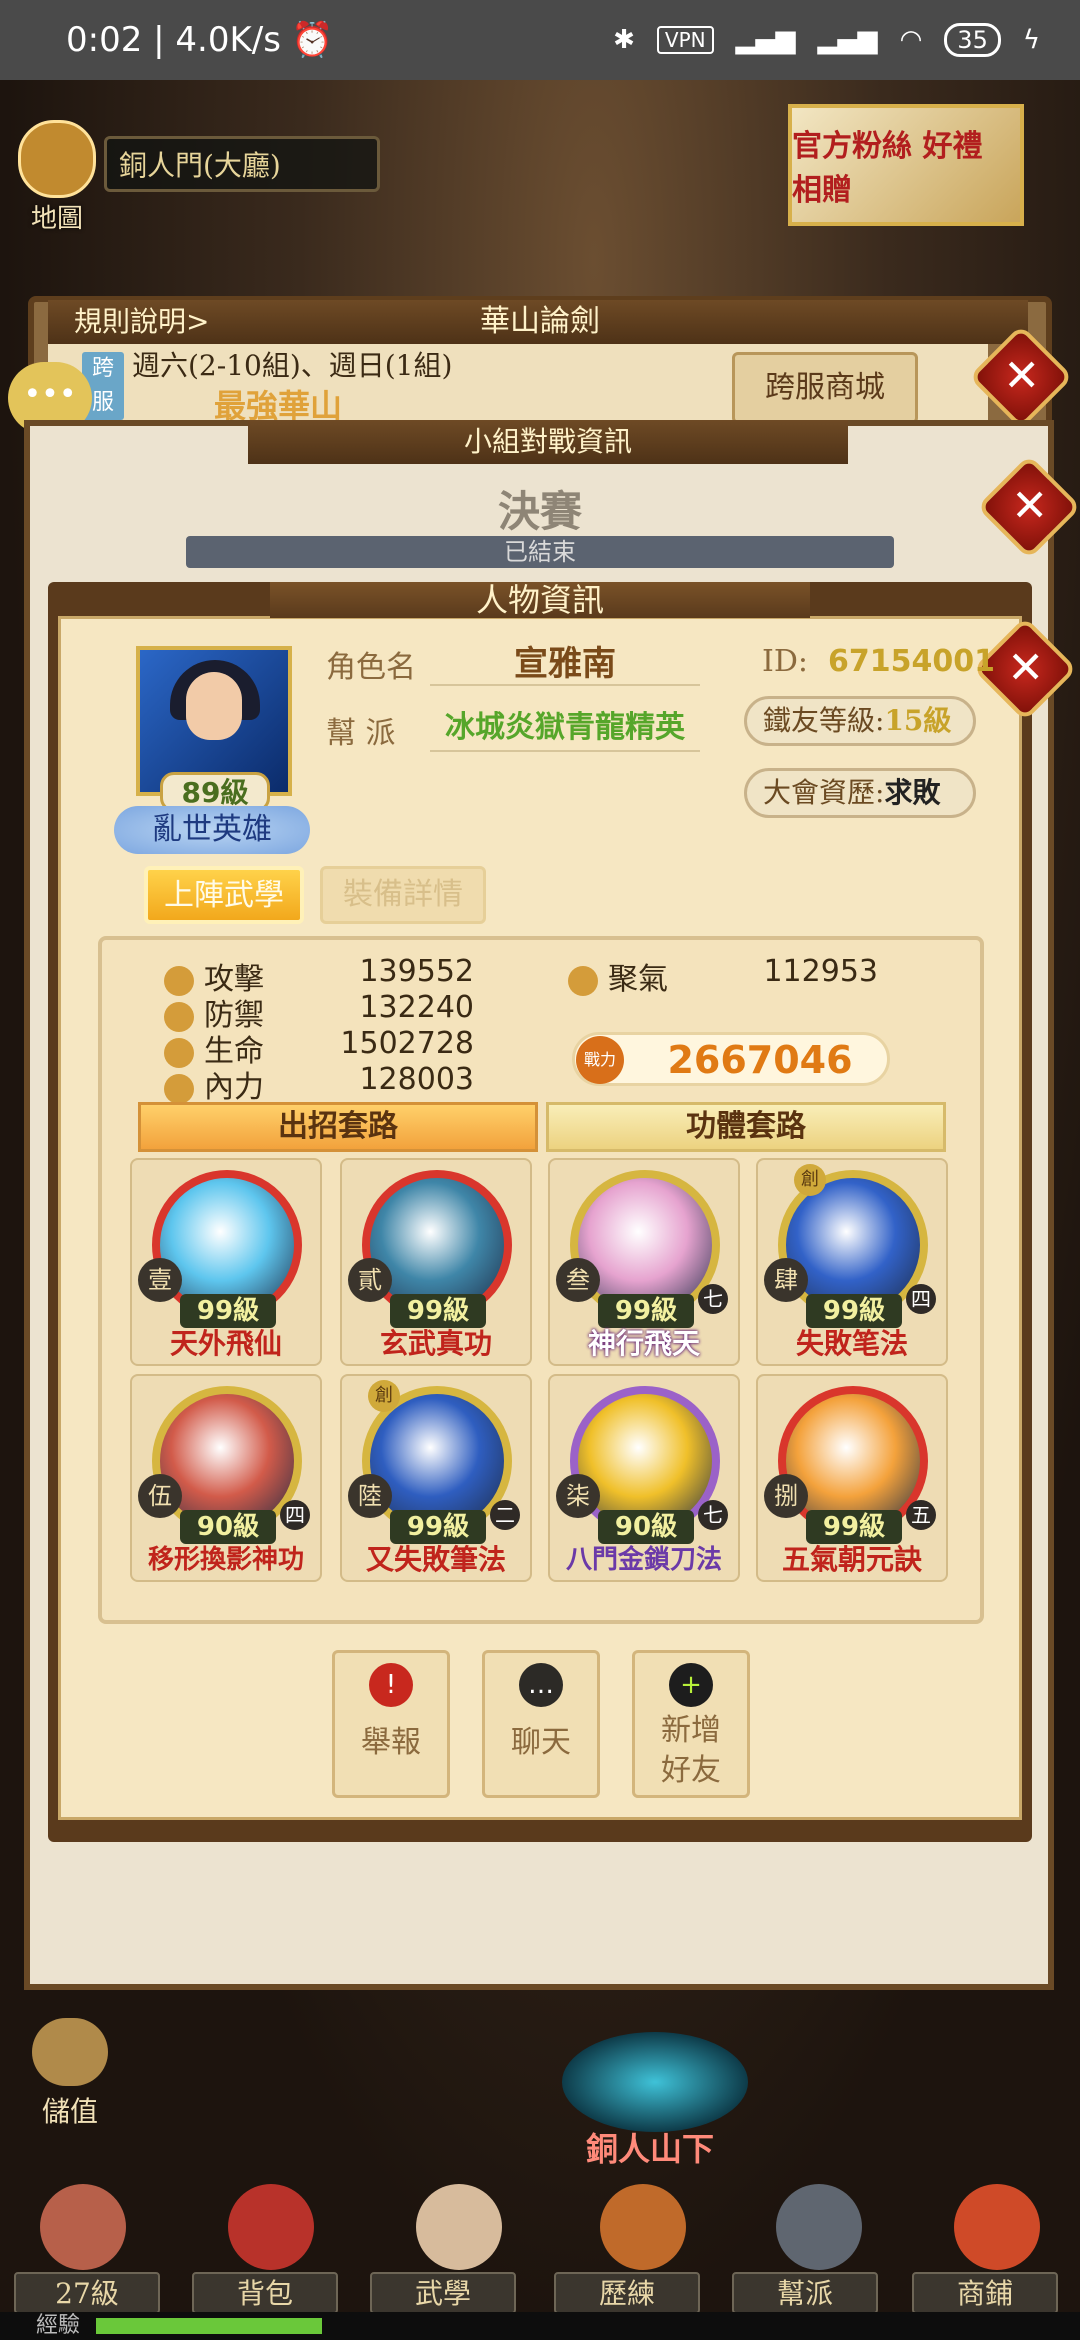 The image size is (1080, 2340). I want to click on skill-rank: 伍, so click(160, 1496).